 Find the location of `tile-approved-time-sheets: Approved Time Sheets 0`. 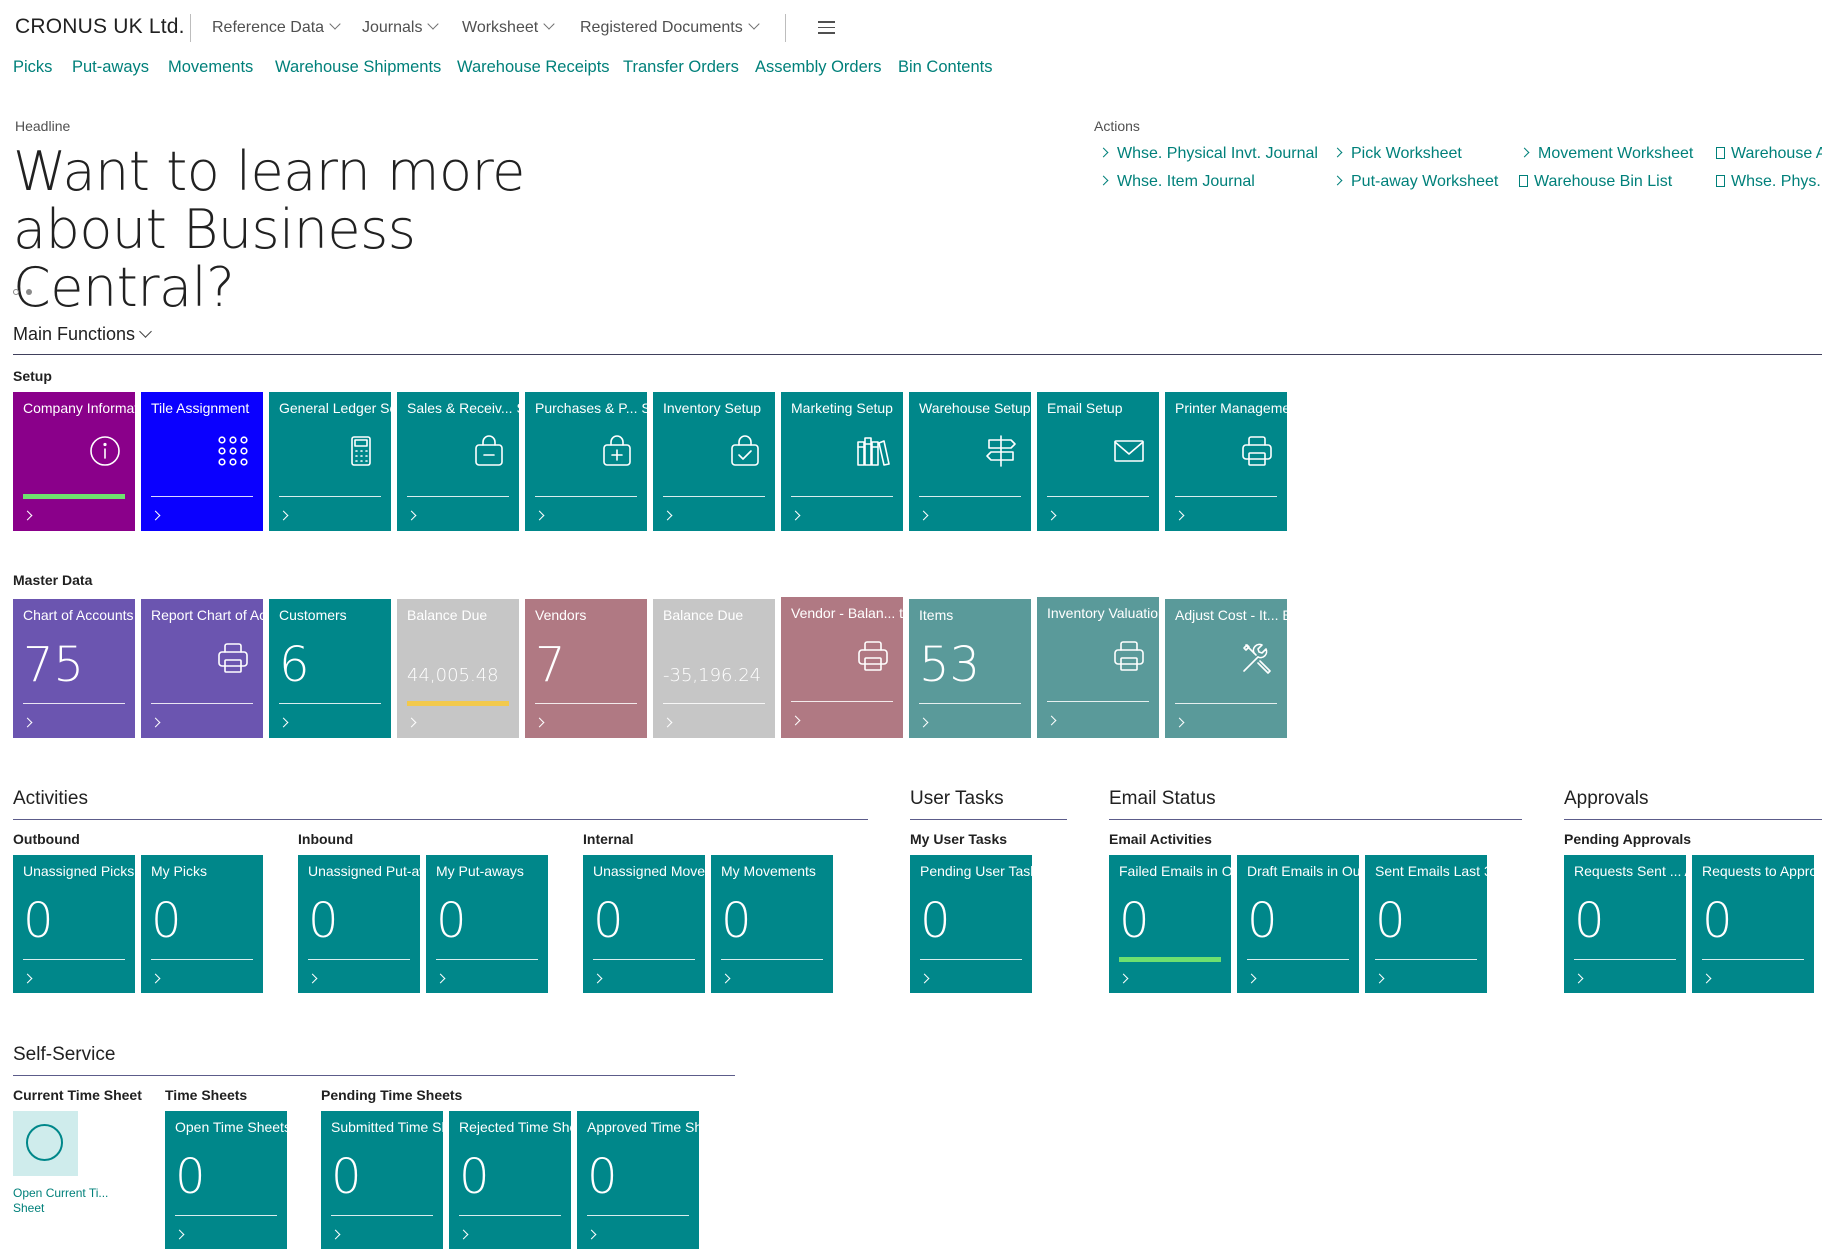

tile-approved-time-sheets: Approved Time Sheets 0 is located at coordinates (638, 1180).